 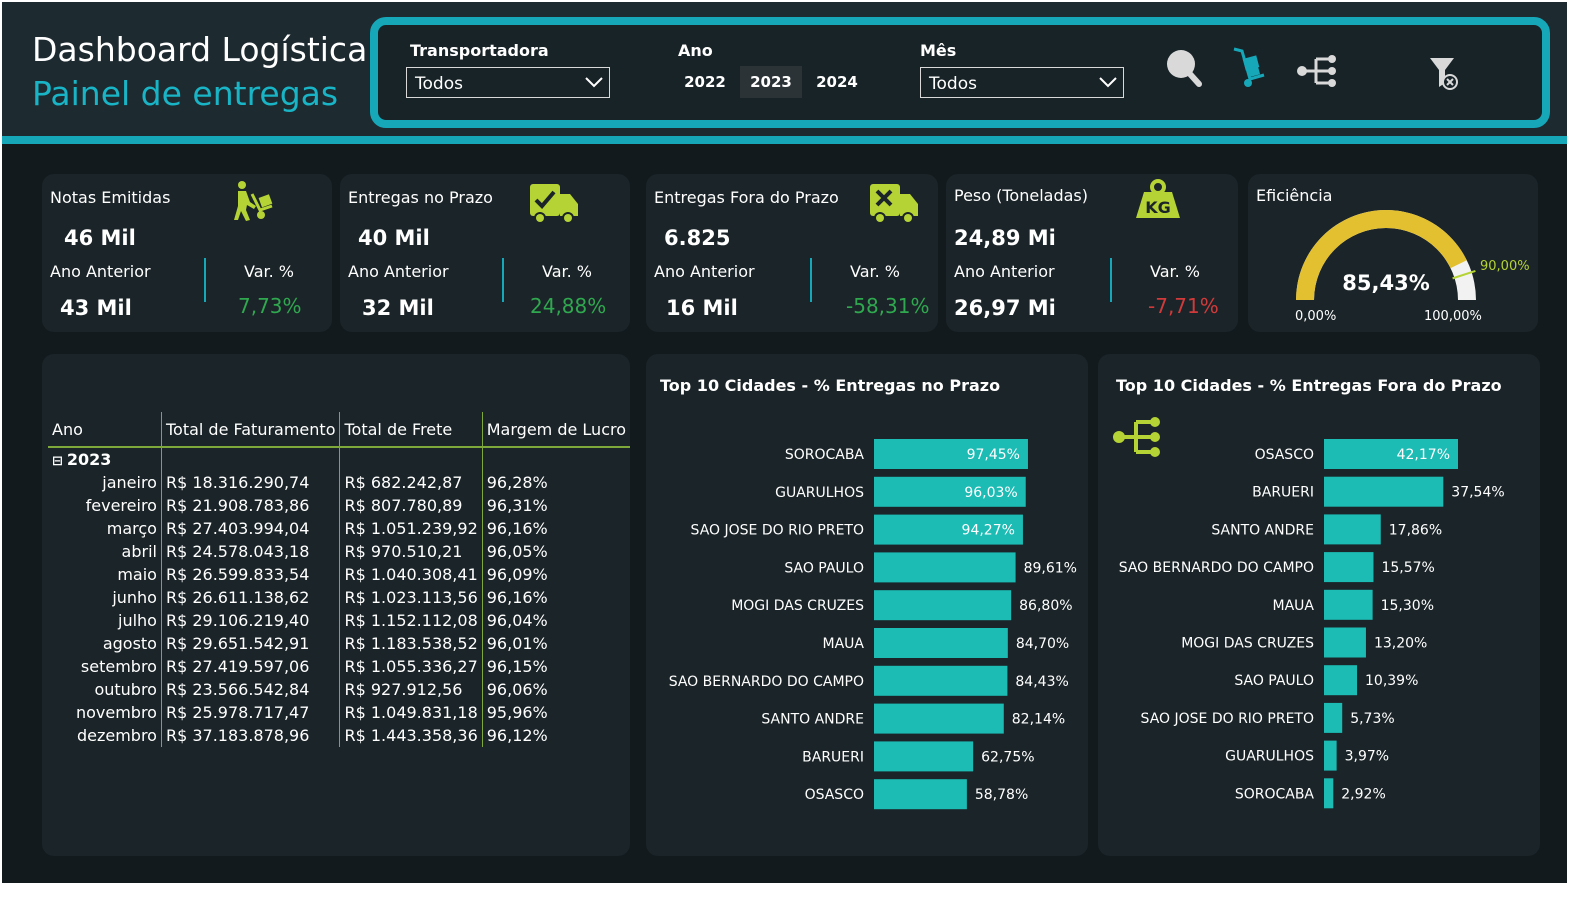 What do you see at coordinates (411, 712) in the screenshot?
I see `frete-cell: R$ 1.049.831,18` at bounding box center [411, 712].